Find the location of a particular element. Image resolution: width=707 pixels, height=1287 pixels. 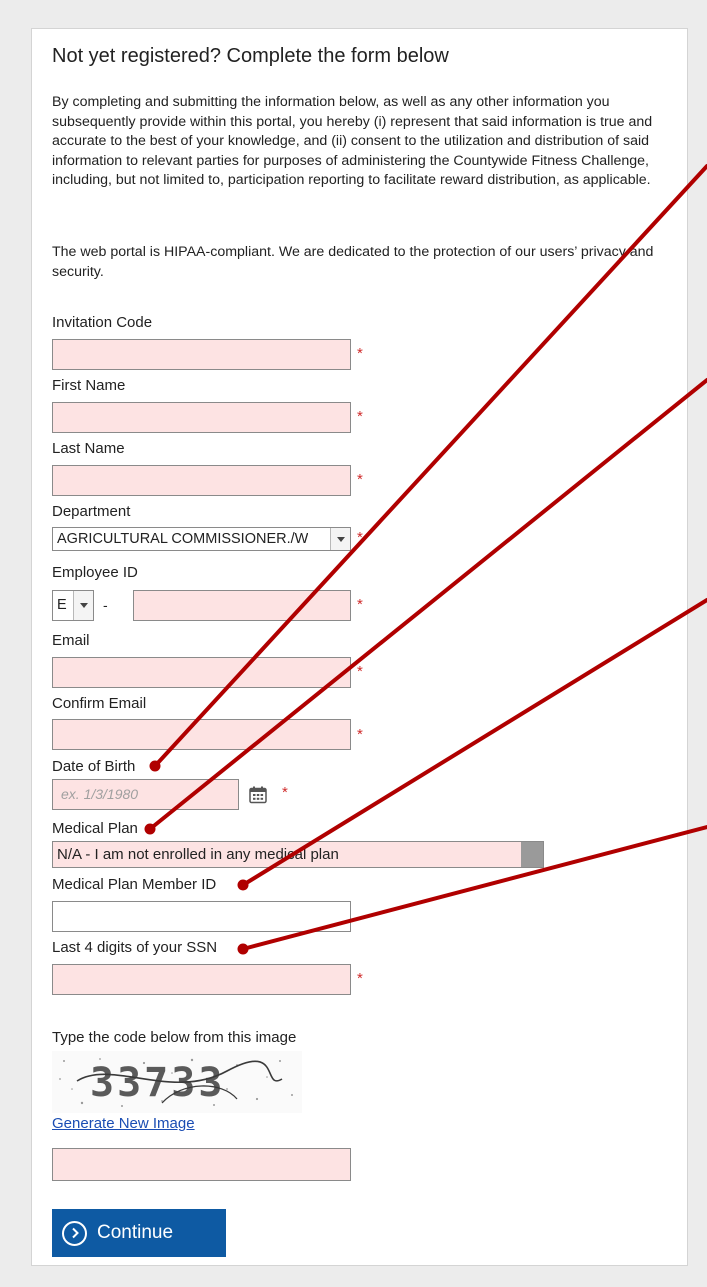

employee-id-label: Employee ID is located at coordinates (95, 572).